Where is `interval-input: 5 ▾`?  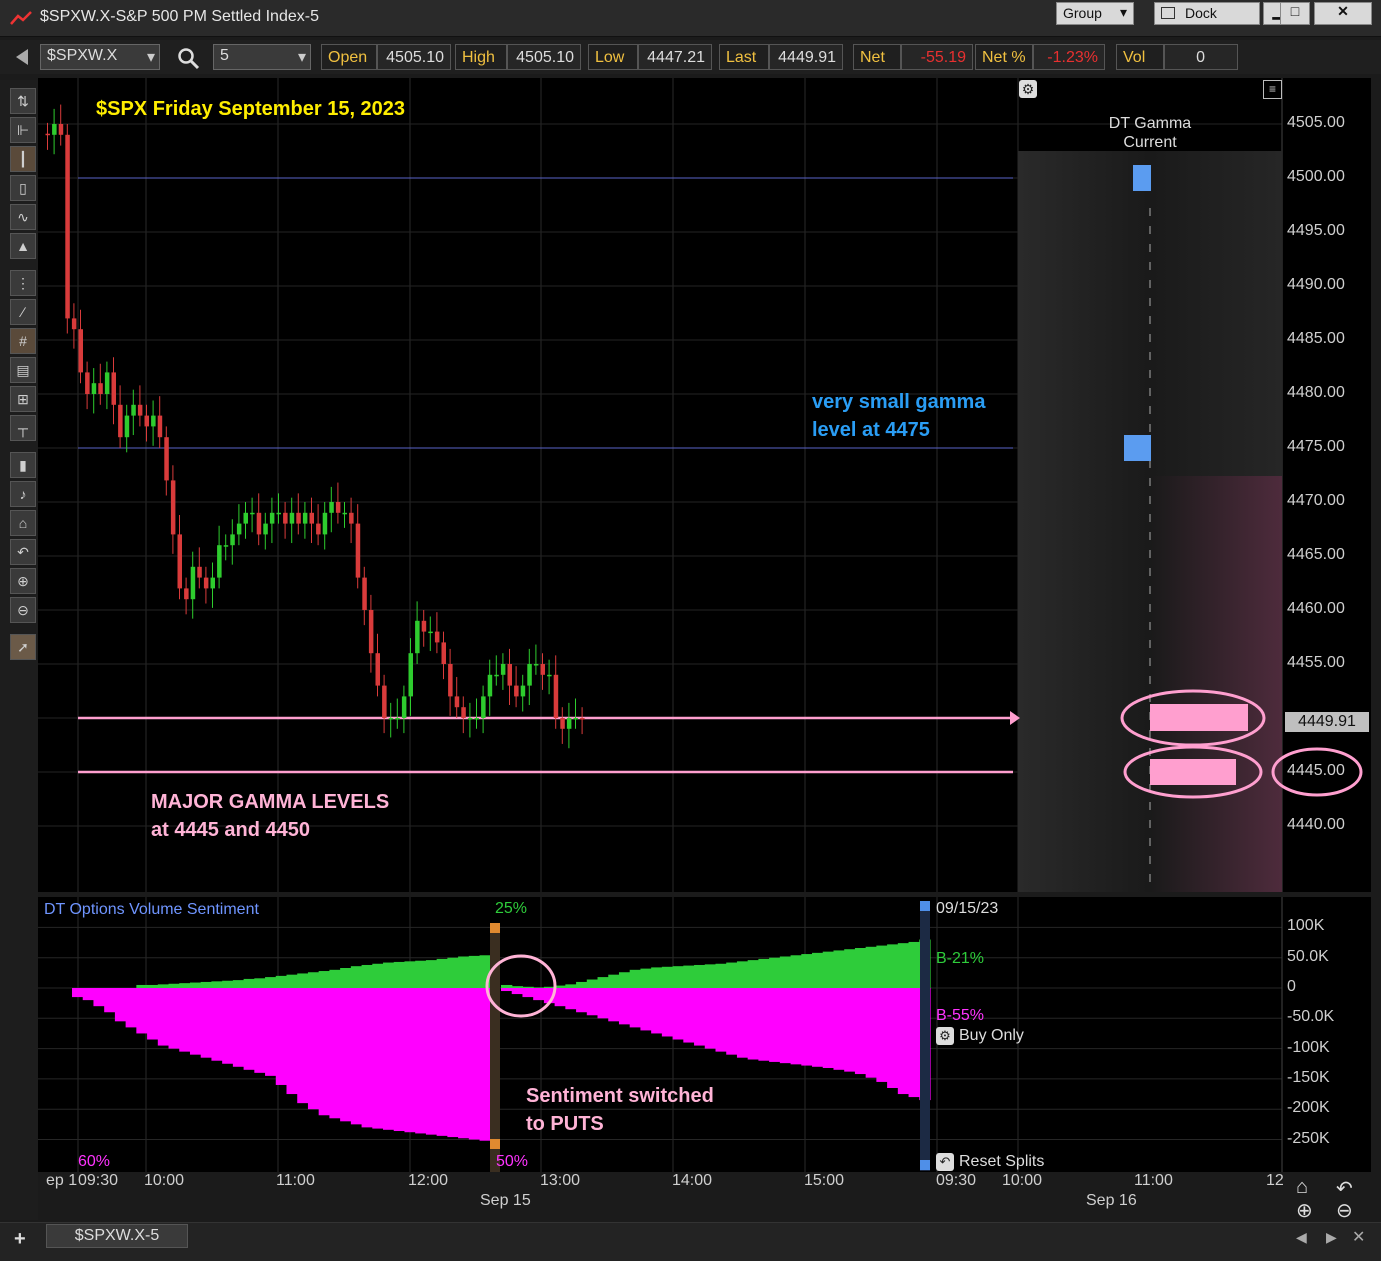 interval-input: 5 ▾ is located at coordinates (262, 57).